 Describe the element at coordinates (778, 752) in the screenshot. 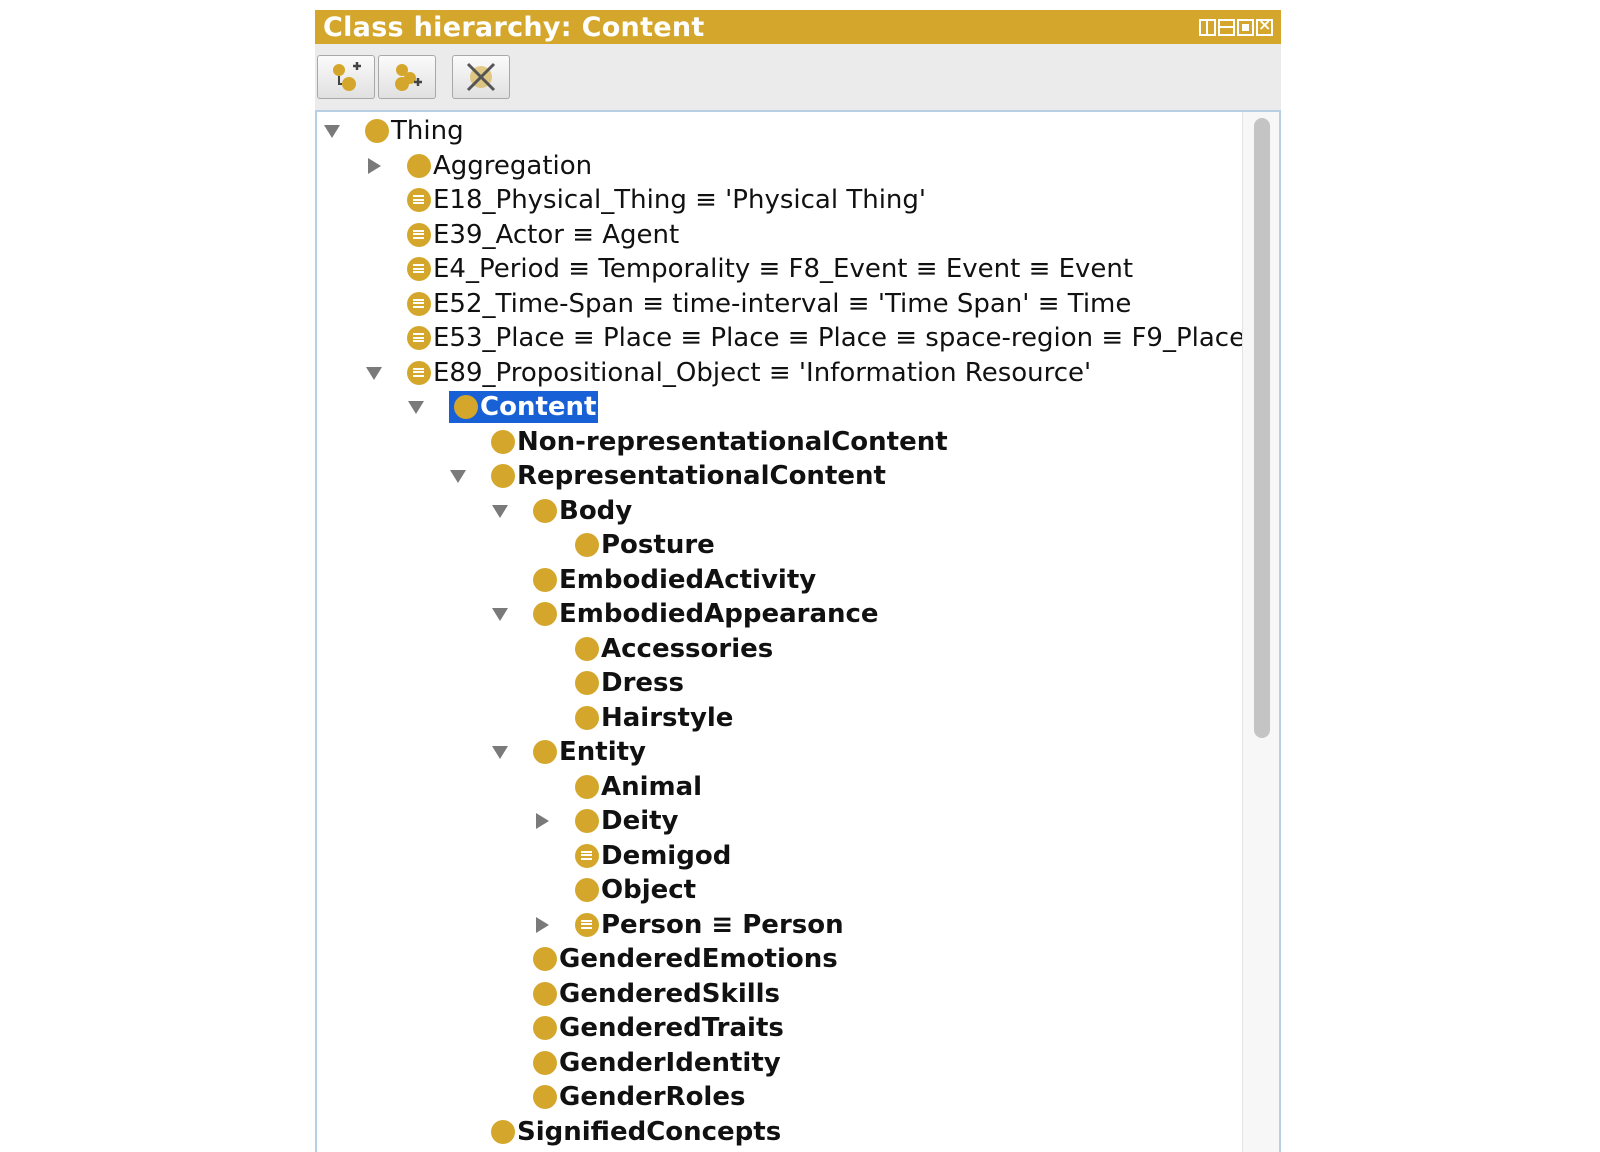

I see `tree-row: Entity` at that location.